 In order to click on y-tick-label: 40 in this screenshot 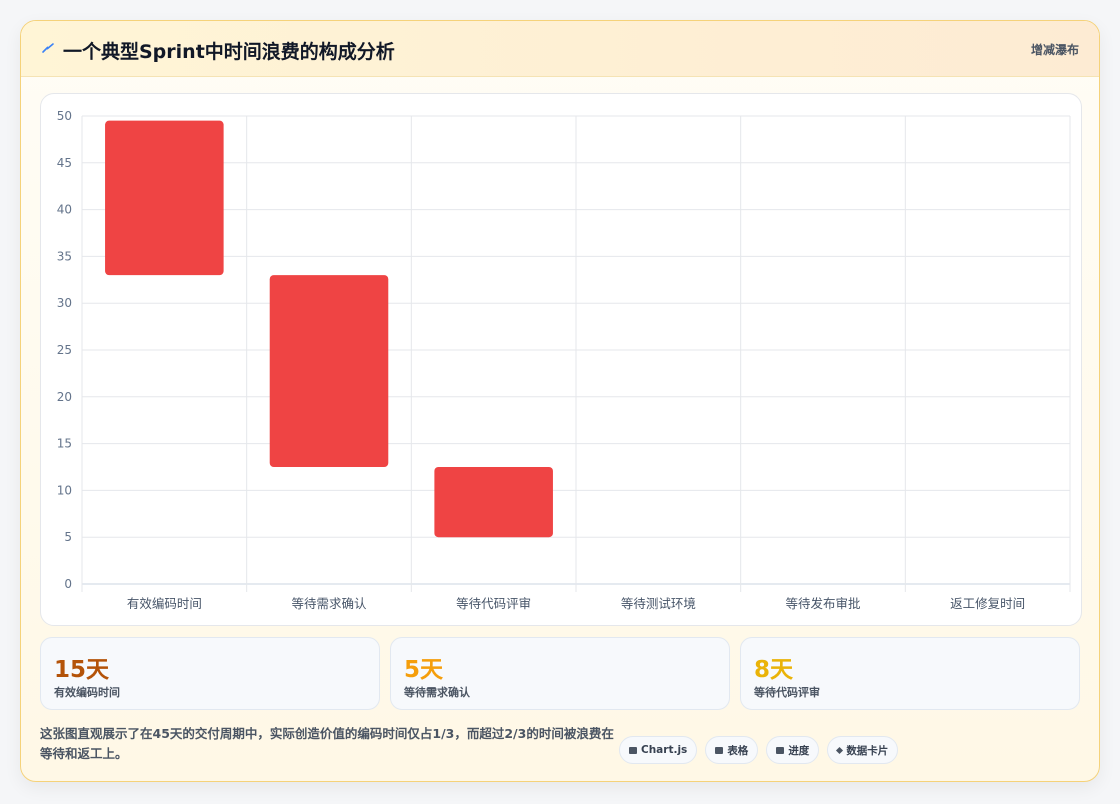, I will do `click(64, 210)`.